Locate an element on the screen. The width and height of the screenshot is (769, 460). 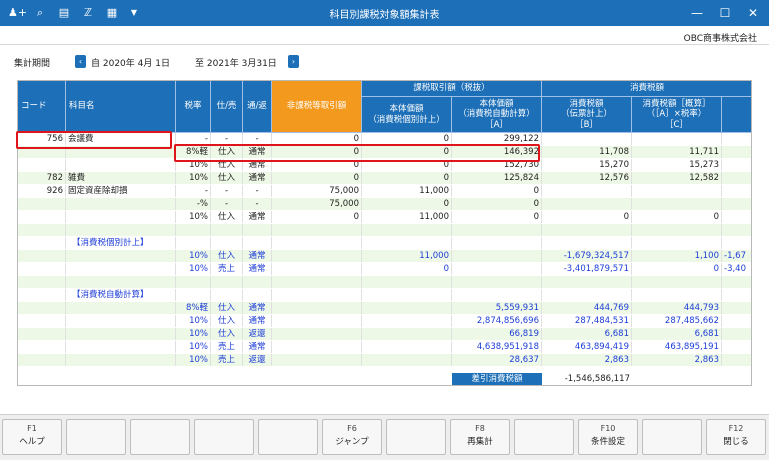
table-row: 10% 売上 通常 0 -3,401,879,571 0 -3,40 is located at coordinates (384, 269).